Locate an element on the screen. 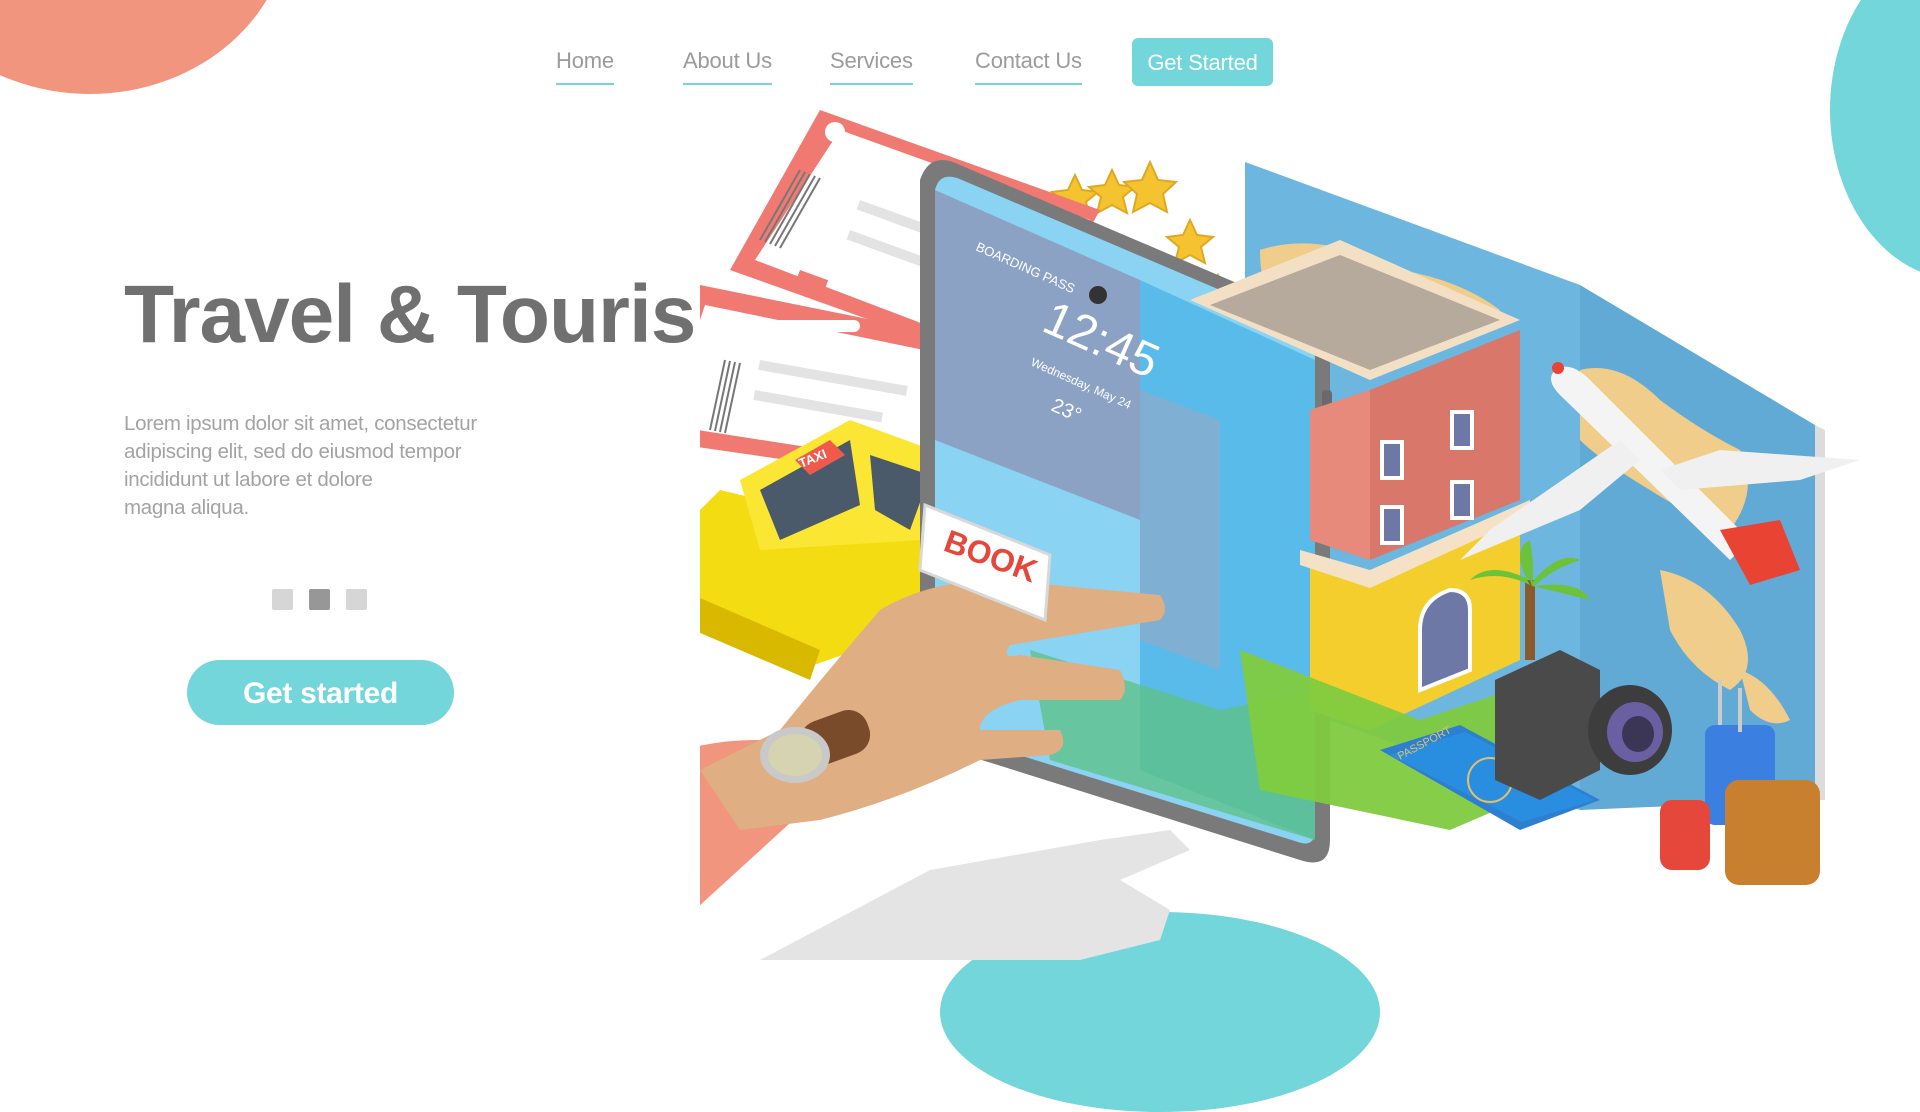 This screenshot has height=1112, width=1920. phone-camera-icon is located at coordinates (1098, 295).